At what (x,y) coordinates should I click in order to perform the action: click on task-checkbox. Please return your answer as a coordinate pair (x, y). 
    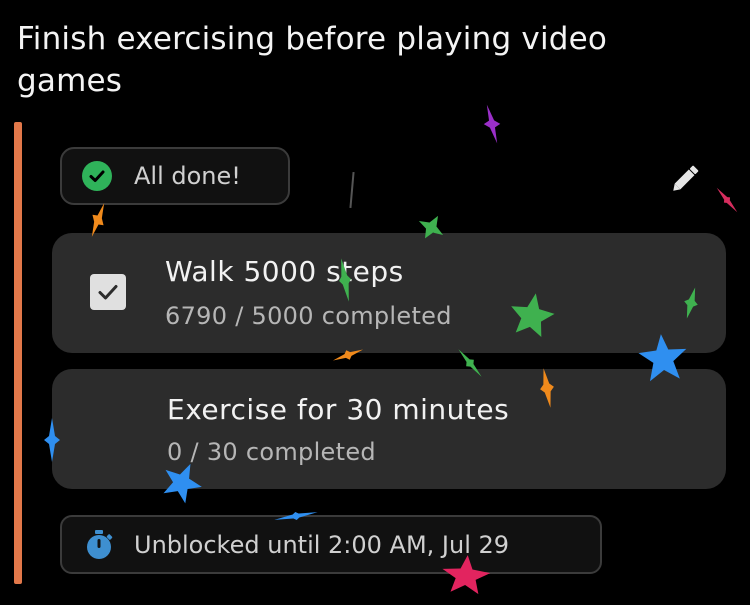
    Looking at the image, I should click on (108, 292).